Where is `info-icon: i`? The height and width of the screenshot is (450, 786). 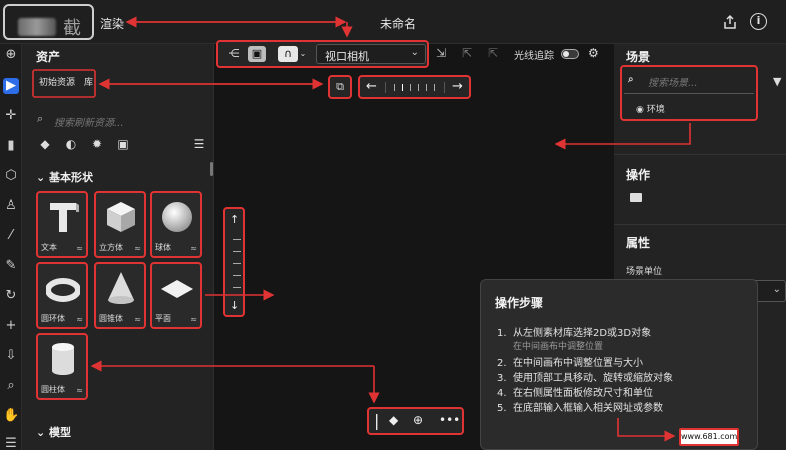 info-icon: i is located at coordinates (758, 21).